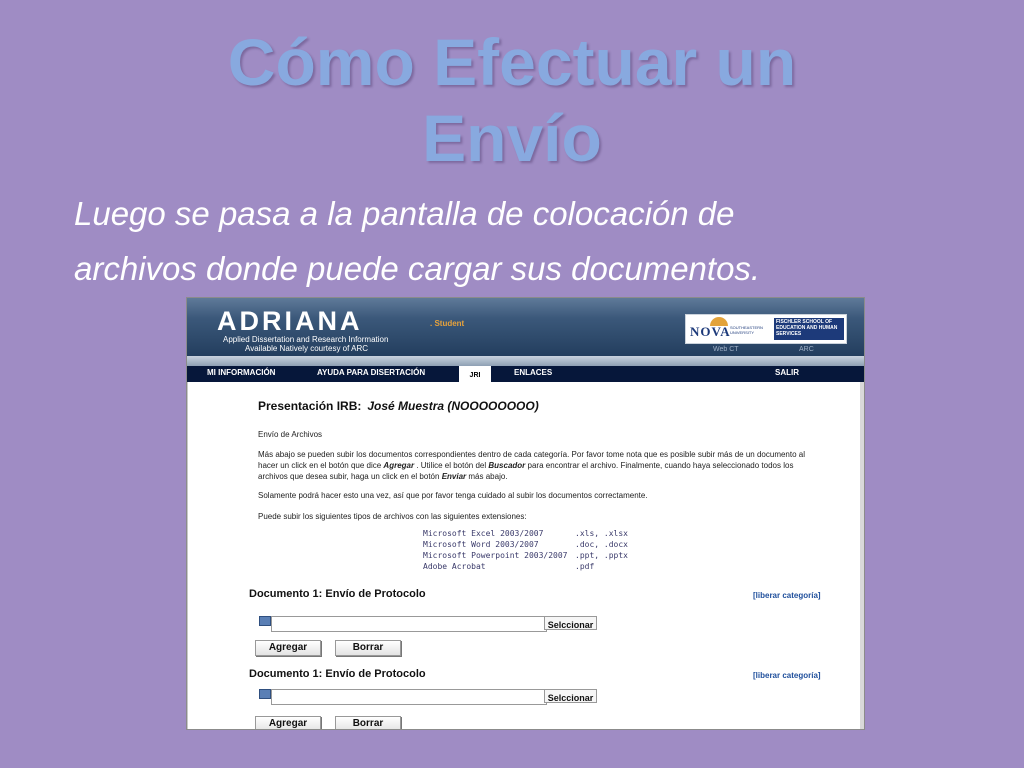 This screenshot has width=1024, height=768. I want to click on logo-student-label: . Student, so click(447, 323).